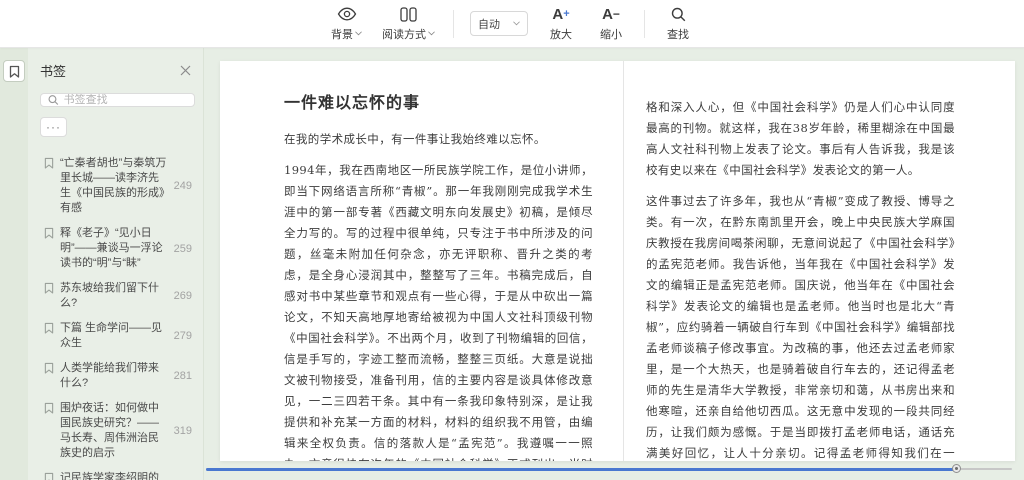 Image resolution: width=1024 pixels, height=480 pixels. What do you see at coordinates (111, 335) in the screenshot?
I see `bookmark-item-label: 下篇 生命学问——见众生` at bounding box center [111, 335].